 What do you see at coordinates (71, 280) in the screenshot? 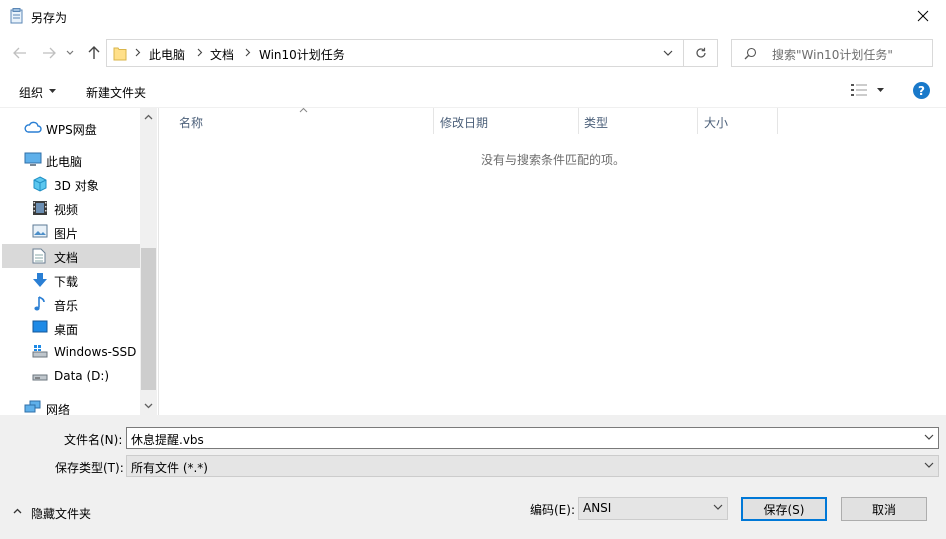
I see `nav-item-downloads: 下载` at bounding box center [71, 280].